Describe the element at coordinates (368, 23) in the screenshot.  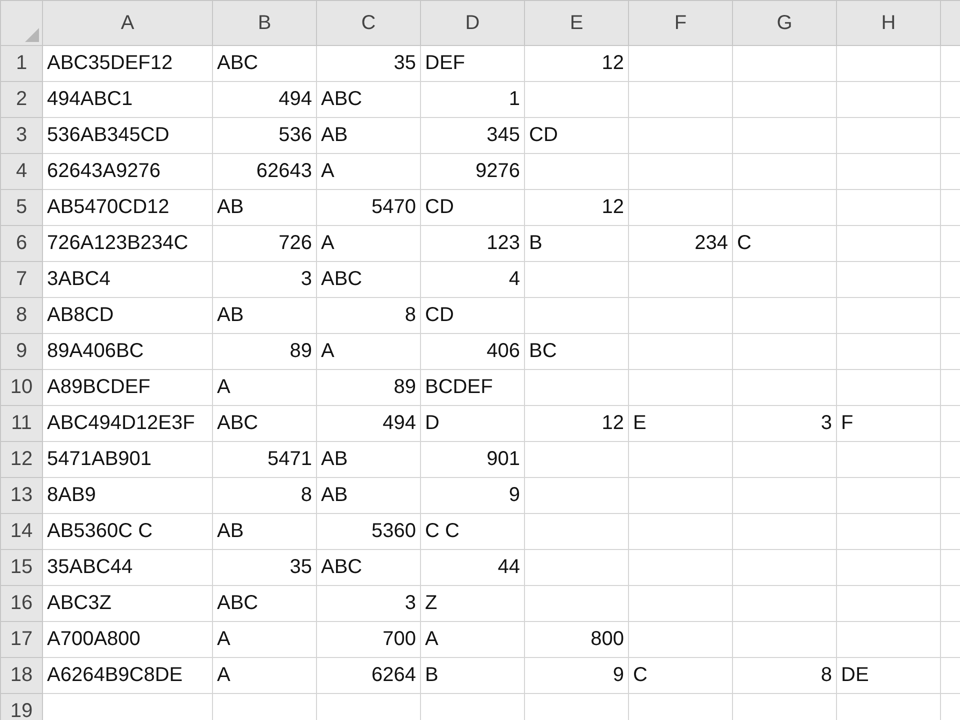
I see `column-header: C` at that location.